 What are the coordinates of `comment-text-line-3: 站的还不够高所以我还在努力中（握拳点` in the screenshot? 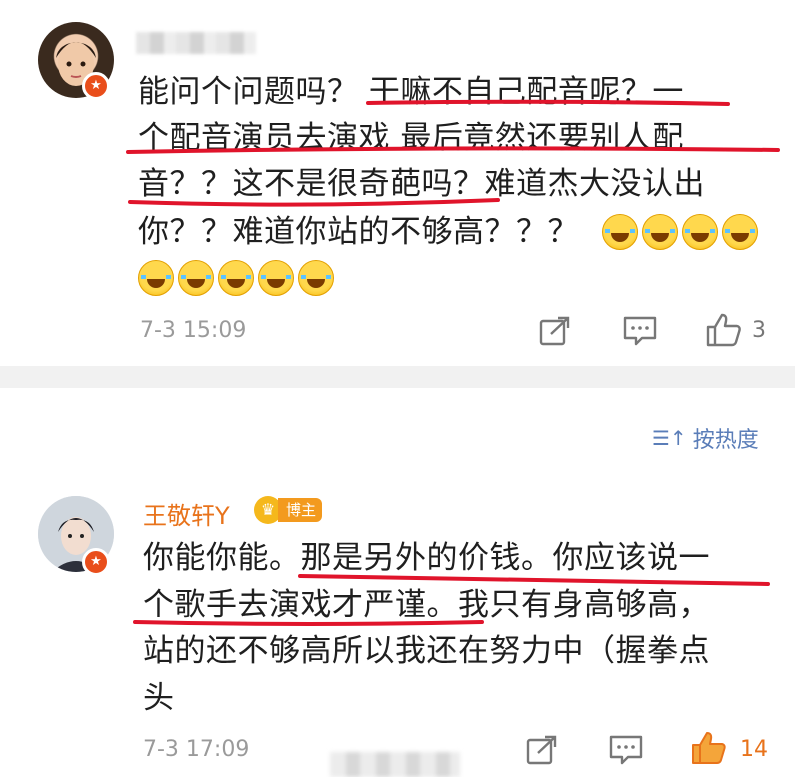 It's located at (426, 651).